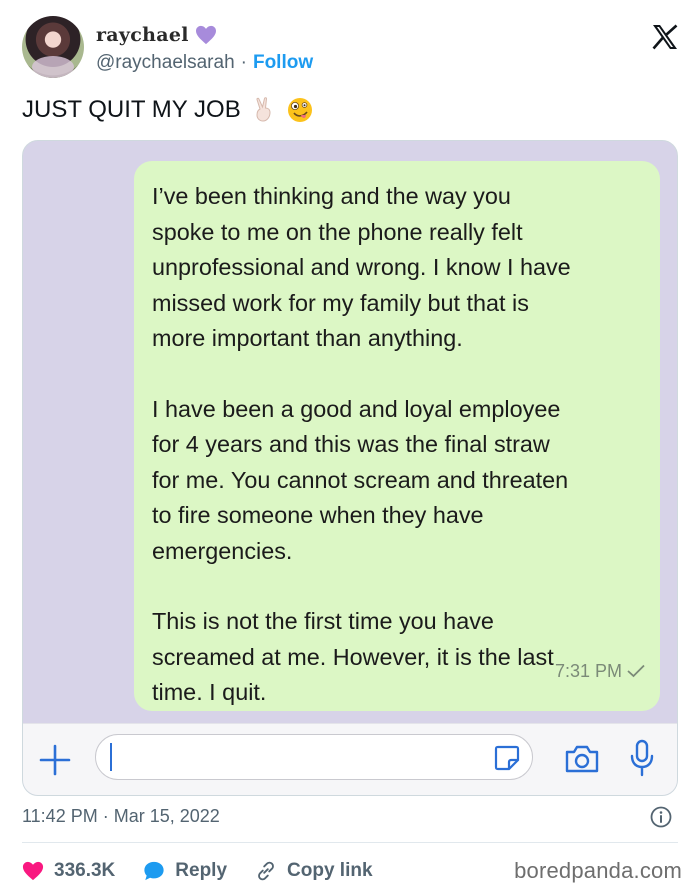 This screenshot has width=700, height=896. Describe the element at coordinates (33, 871) in the screenshot. I see `heart-icon` at that location.